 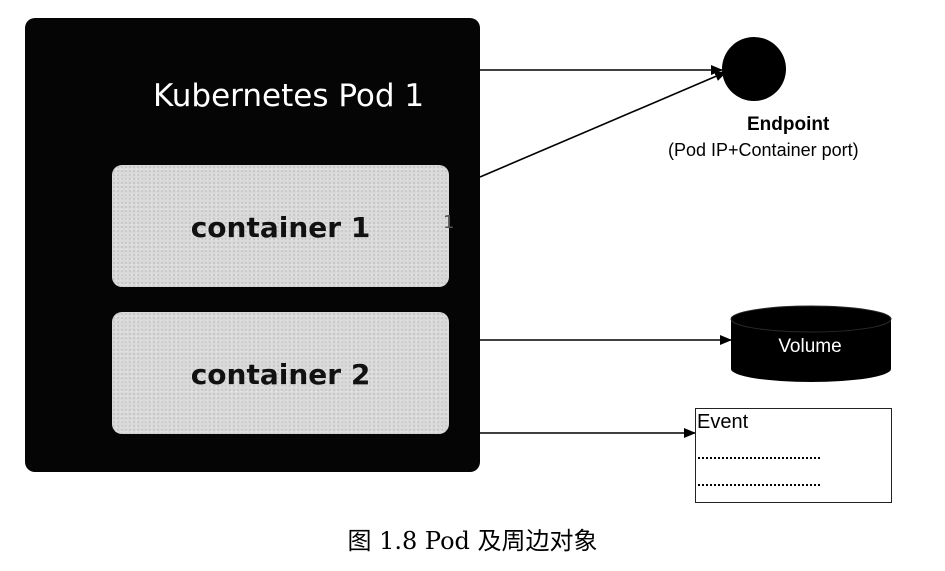 What do you see at coordinates (793, 455) in the screenshot?
I see `event-box: Event` at bounding box center [793, 455].